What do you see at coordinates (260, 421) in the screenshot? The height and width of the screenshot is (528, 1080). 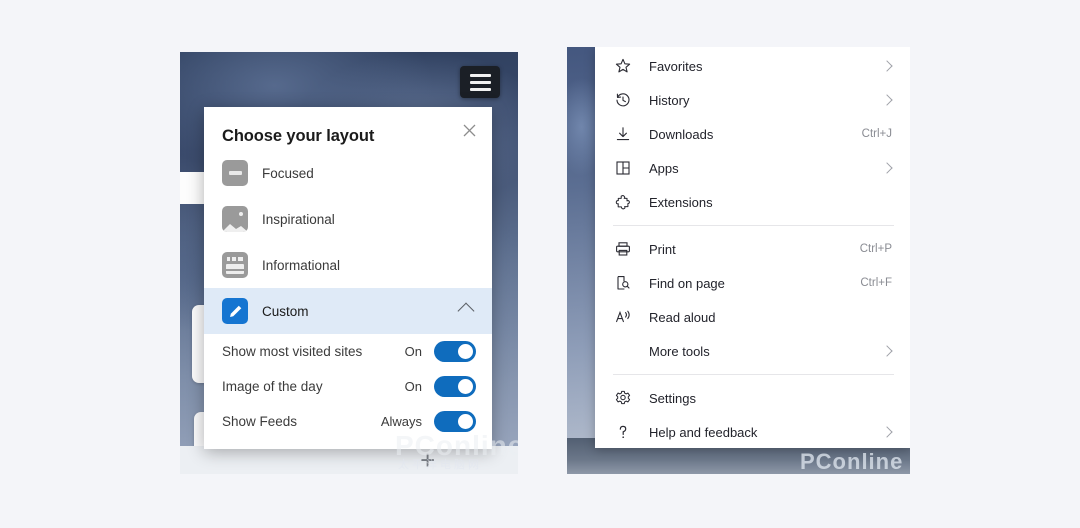 I see `setting-label: Show Feeds` at bounding box center [260, 421].